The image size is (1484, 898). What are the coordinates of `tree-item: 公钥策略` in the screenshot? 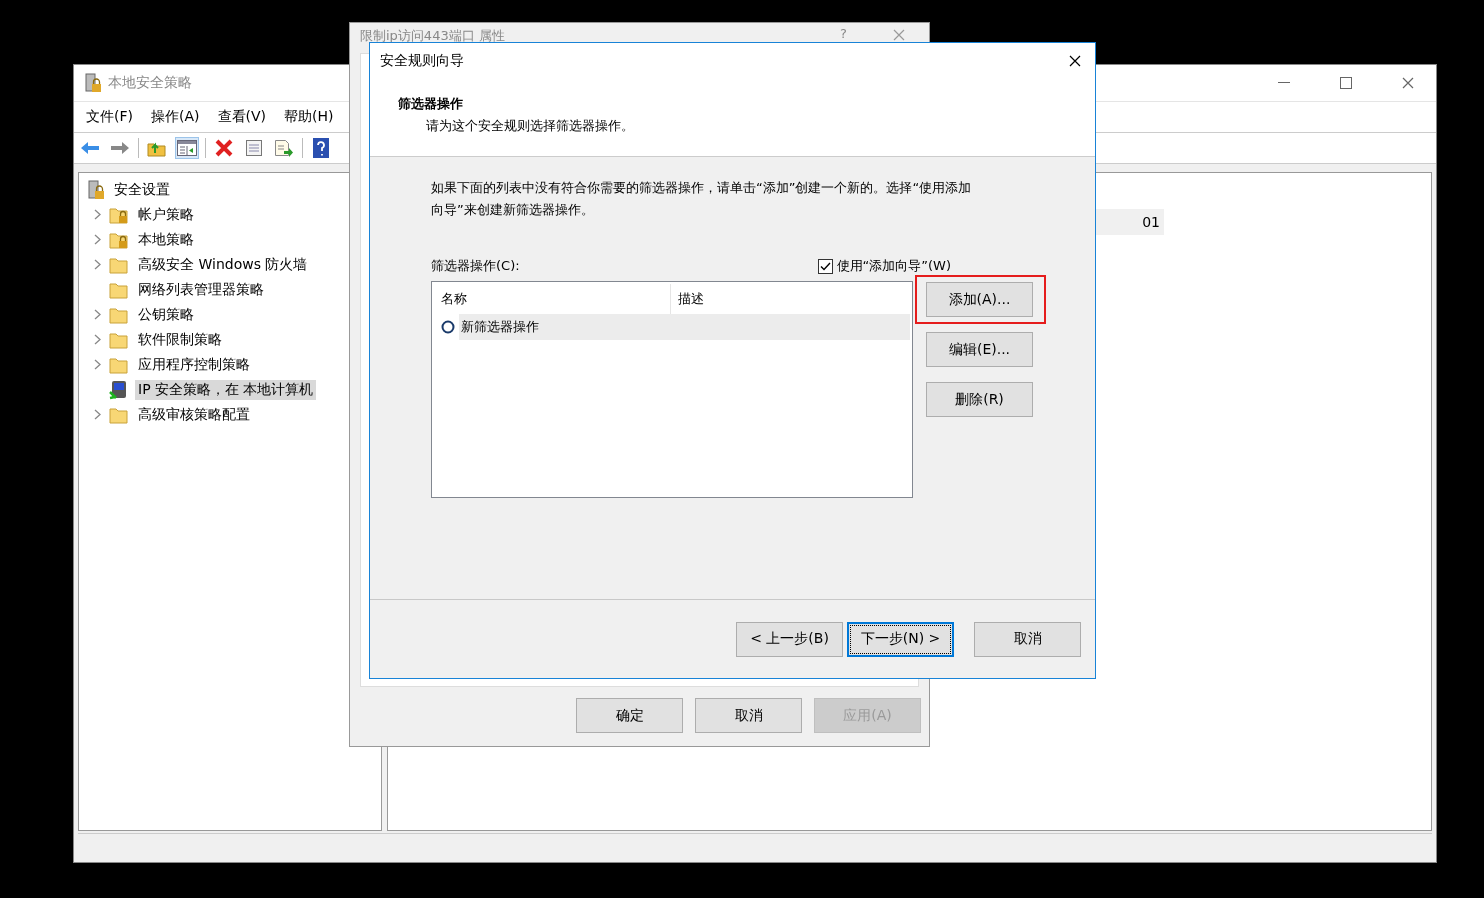 It's located at (166, 314).